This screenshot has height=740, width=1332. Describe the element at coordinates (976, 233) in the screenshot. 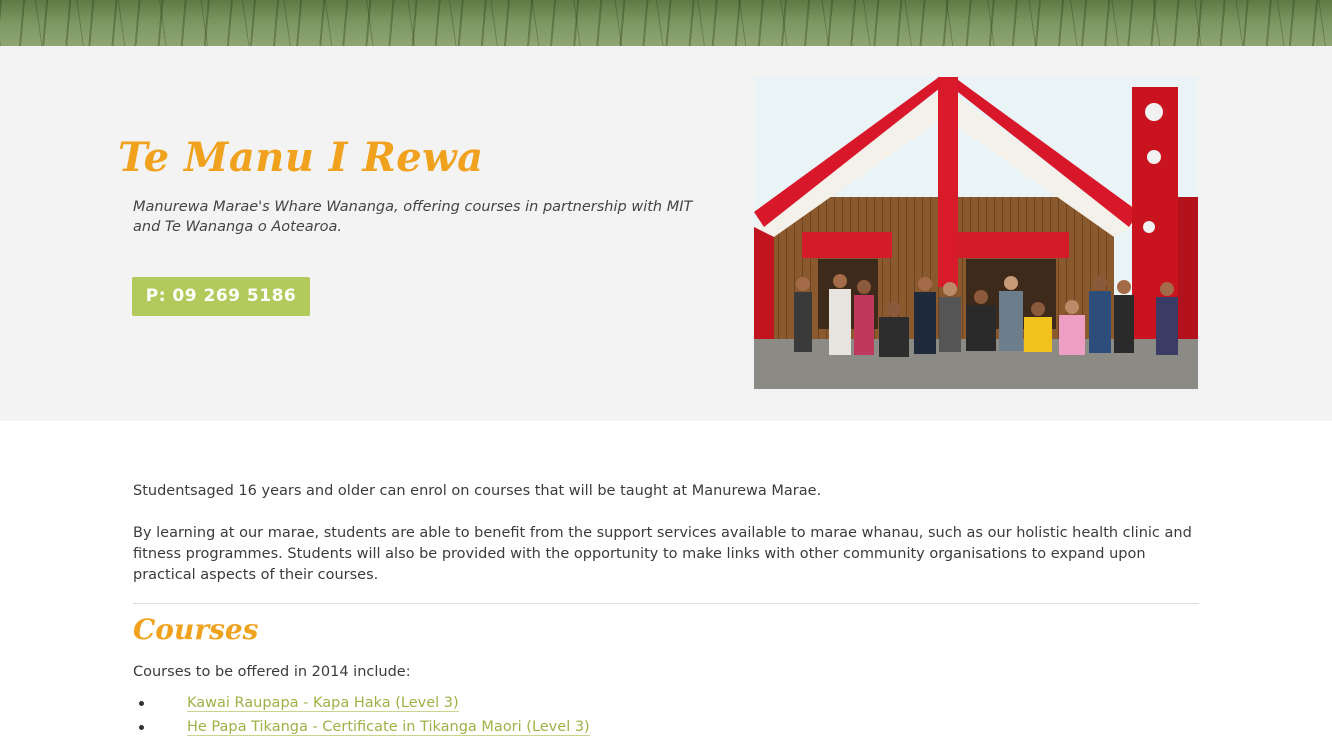

I see `marae-group-photo` at that location.